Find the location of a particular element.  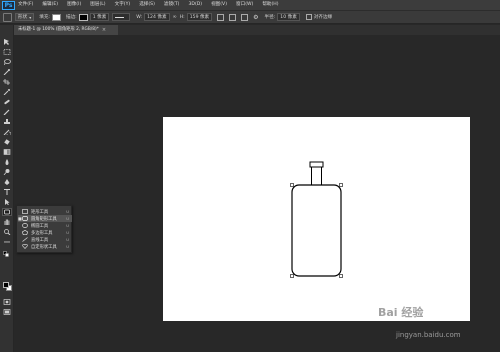

gradient-icon is located at coordinates (7, 152).